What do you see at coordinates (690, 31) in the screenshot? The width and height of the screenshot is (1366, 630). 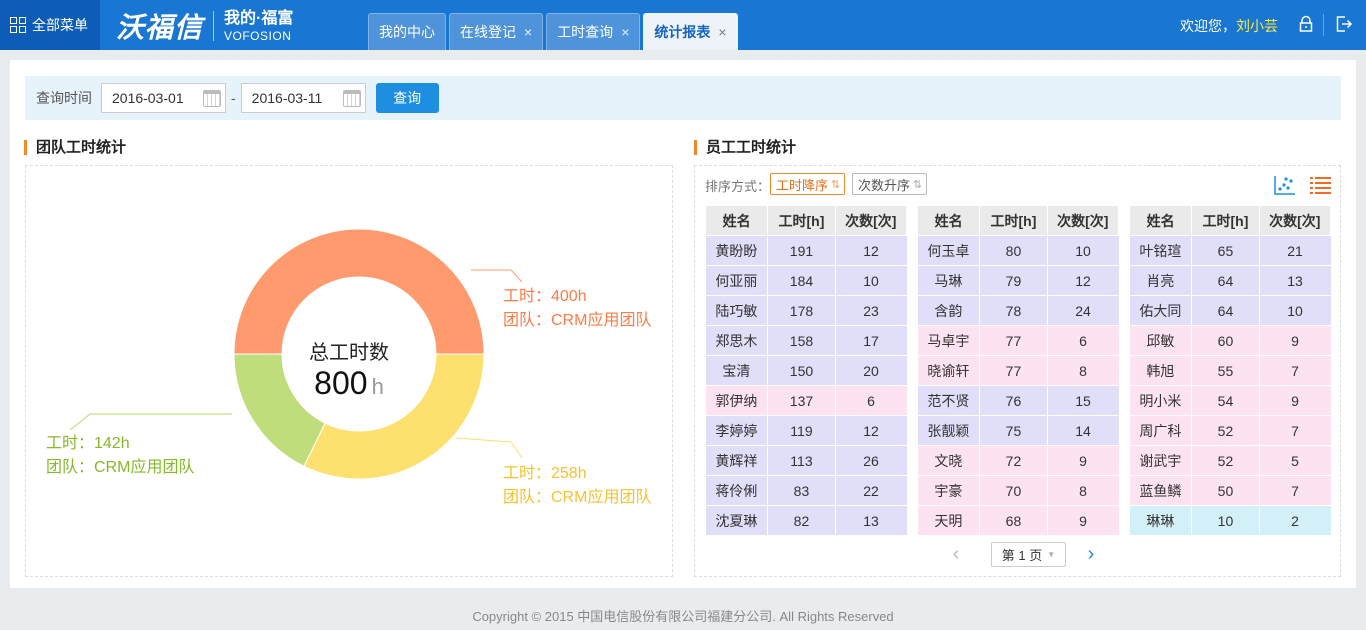 I see `tab-statistics-report: 统计报表 ×` at bounding box center [690, 31].